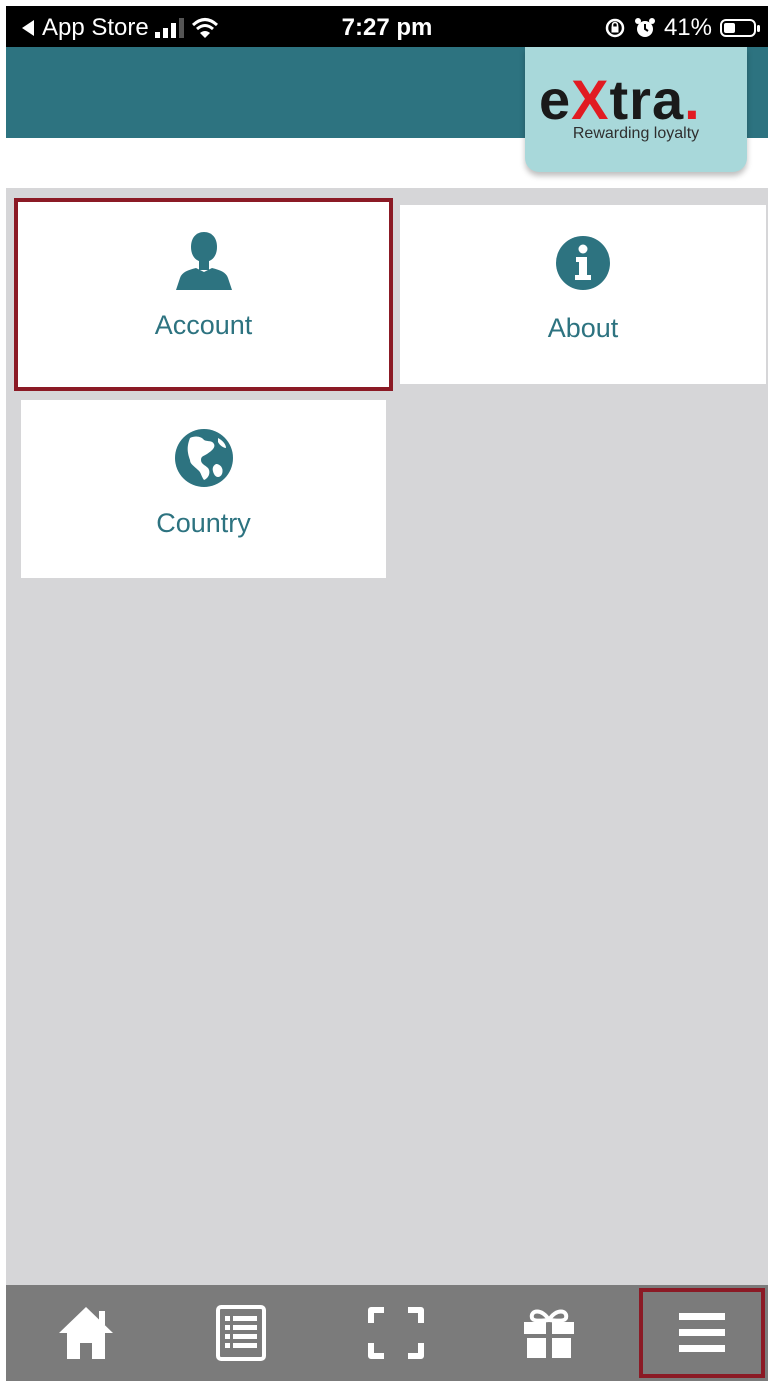  I want to click on brand-logo: eXtra. Rewarding loyalty, so click(636, 109).